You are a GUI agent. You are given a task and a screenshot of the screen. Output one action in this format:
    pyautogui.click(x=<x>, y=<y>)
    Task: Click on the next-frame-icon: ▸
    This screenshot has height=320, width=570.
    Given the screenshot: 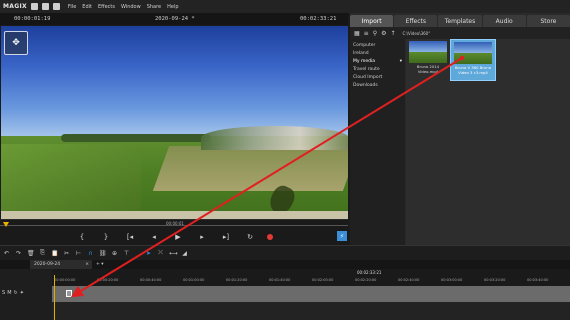 What is the action you would take?
    pyautogui.click(x=202, y=237)
    